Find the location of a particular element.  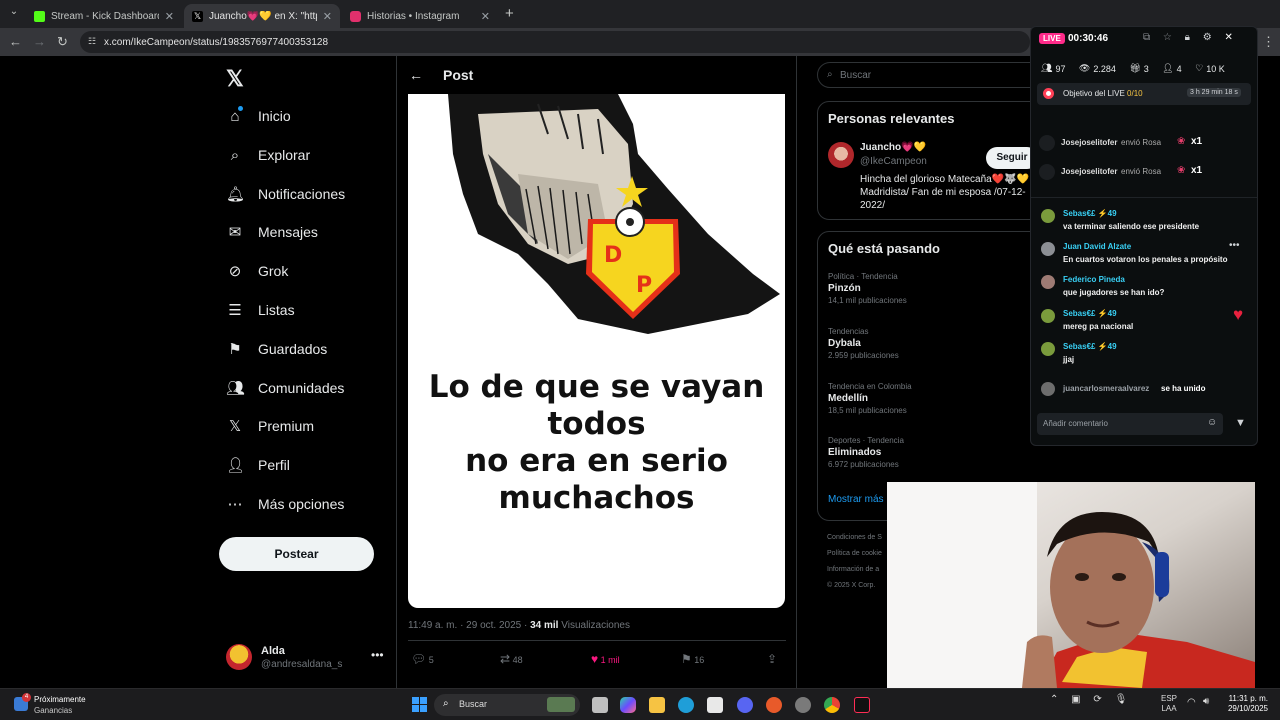

nav-label: Grok is located at coordinates (273, 271).